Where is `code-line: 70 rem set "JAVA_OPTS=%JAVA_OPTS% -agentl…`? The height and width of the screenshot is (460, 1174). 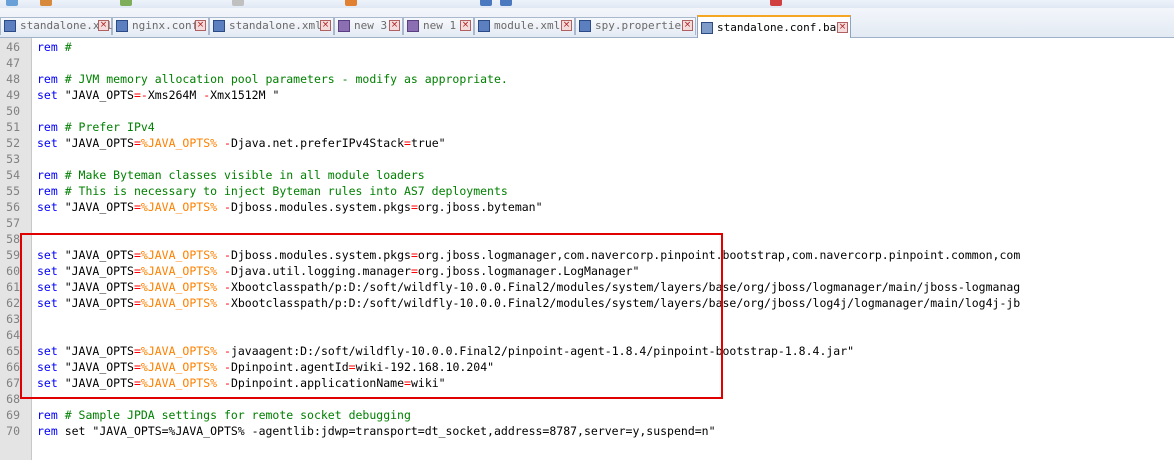
code-line: 70 rem set "JAVA_OPTS=%JAVA_OPTS% -agentl… is located at coordinates (587, 431).